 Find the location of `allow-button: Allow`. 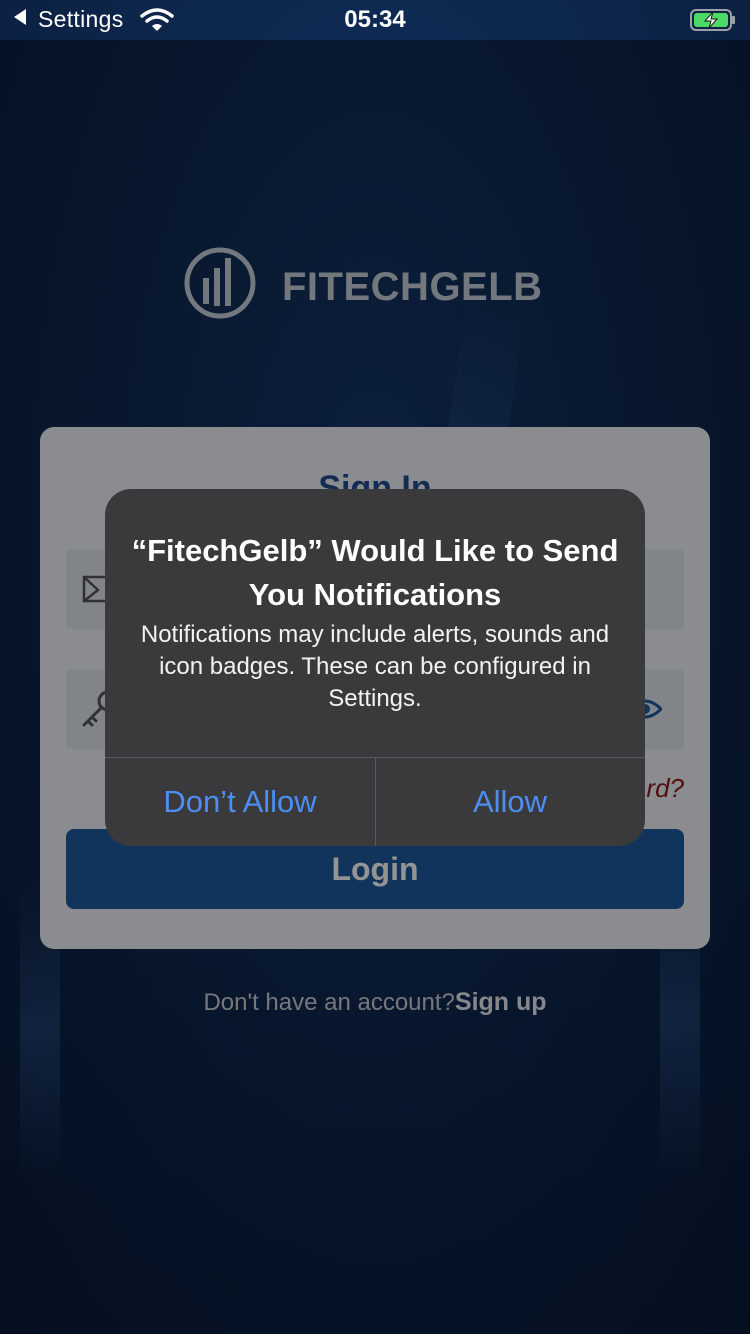

allow-button: Allow is located at coordinates (510, 801).